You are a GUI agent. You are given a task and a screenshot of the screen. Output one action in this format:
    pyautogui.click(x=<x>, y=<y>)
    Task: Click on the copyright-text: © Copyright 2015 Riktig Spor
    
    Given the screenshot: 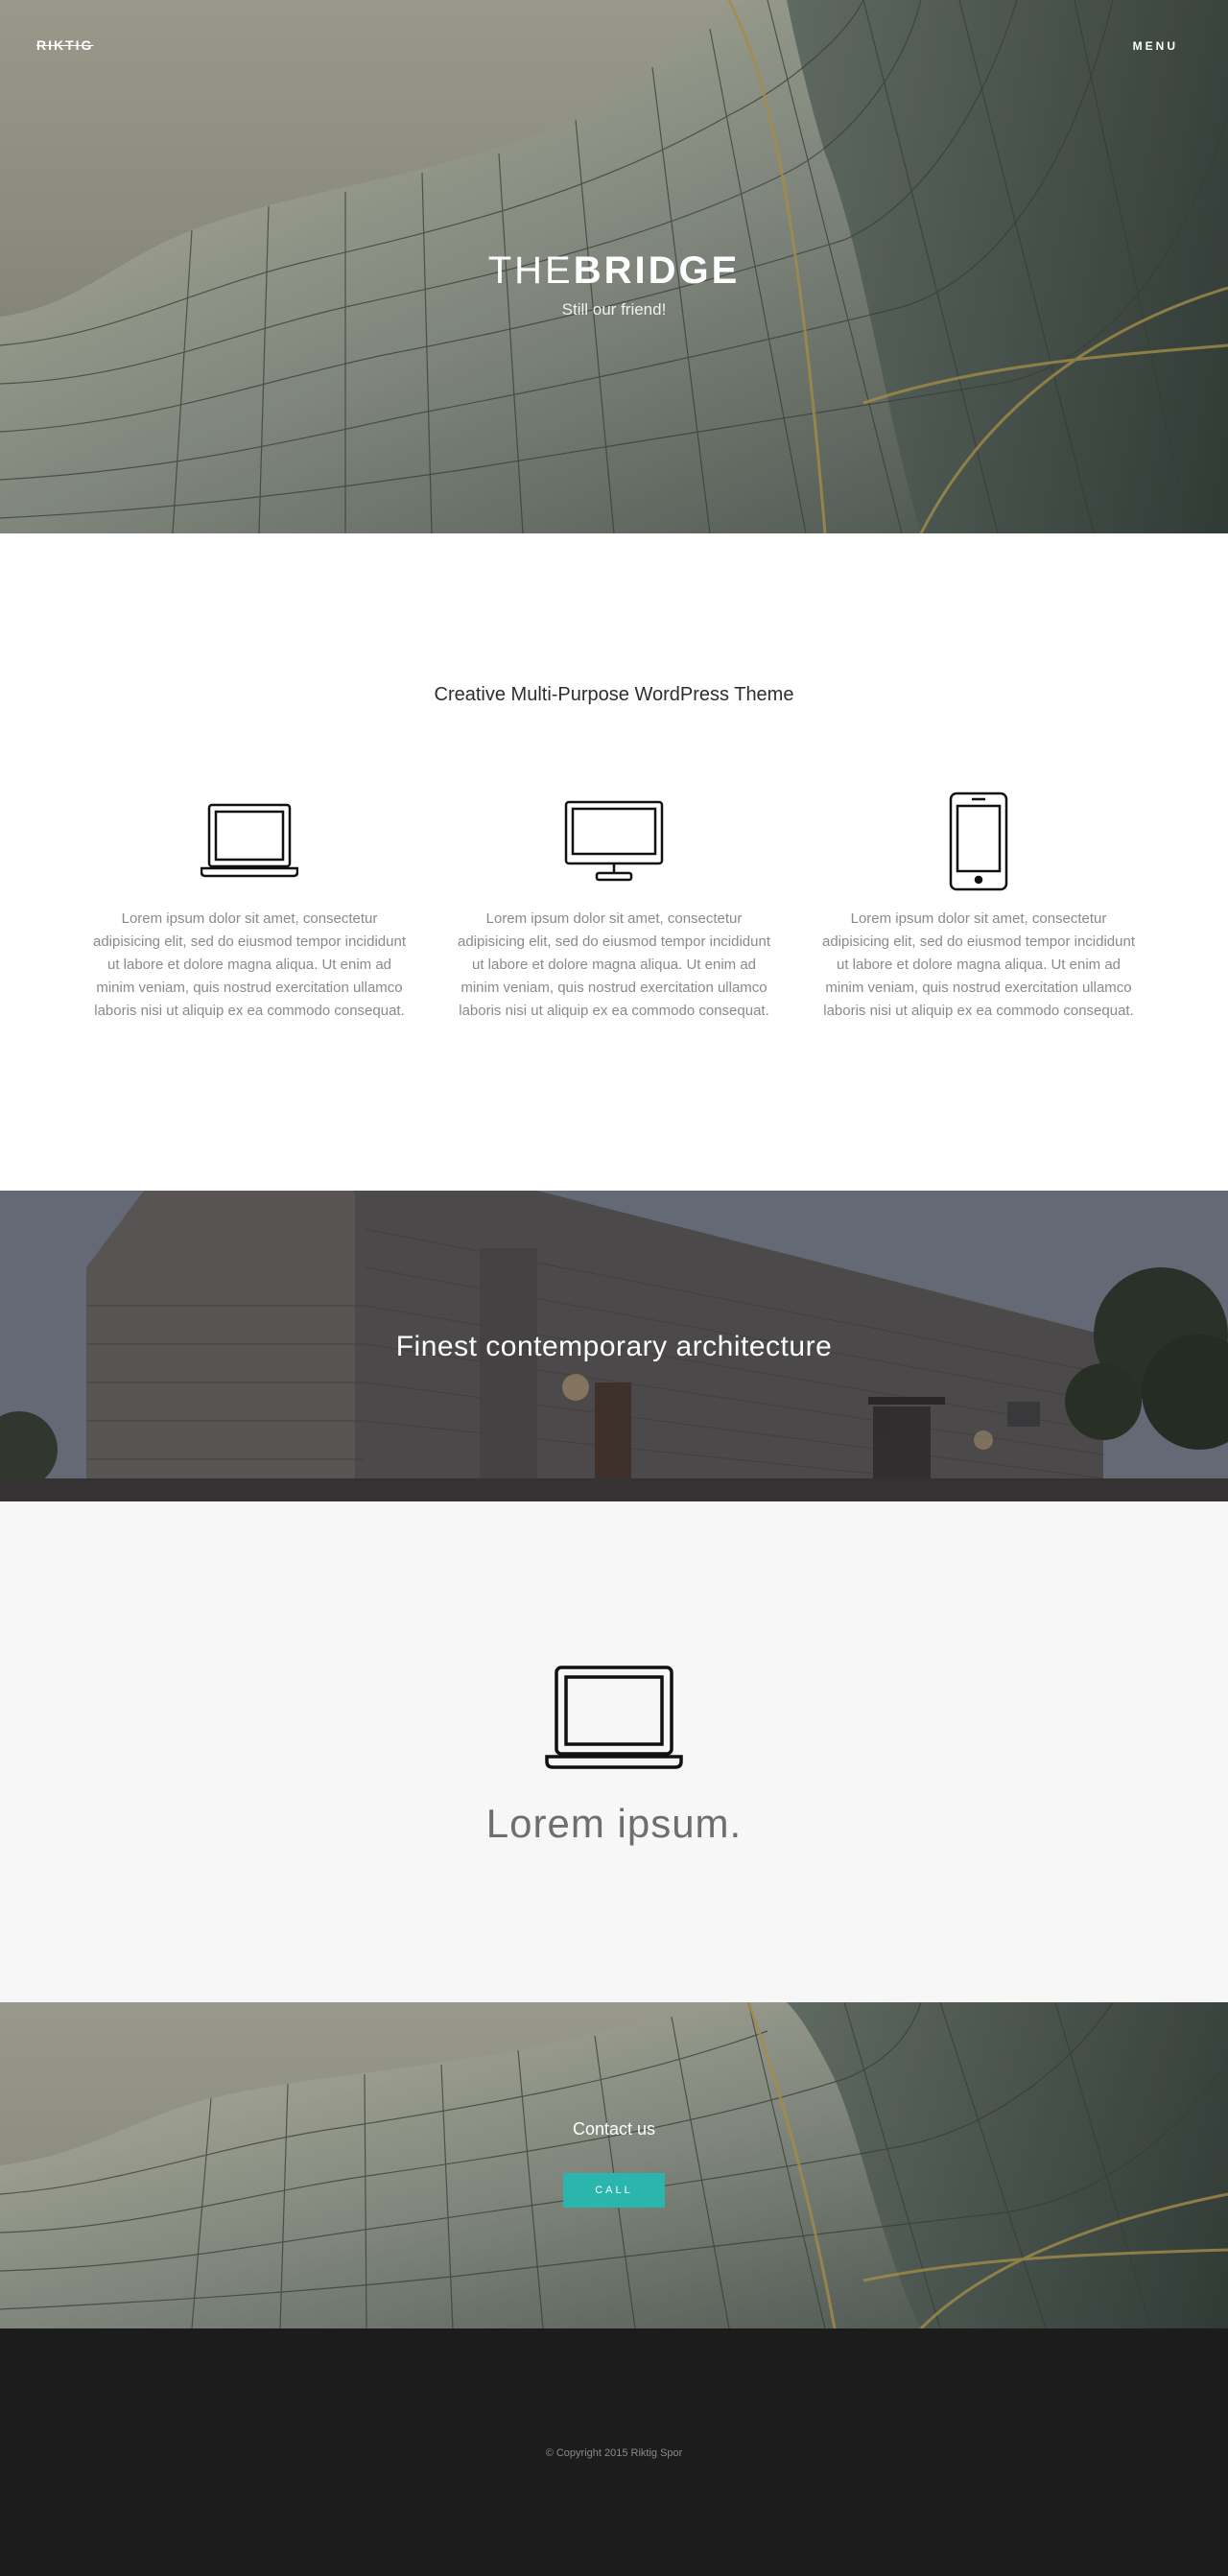 What is the action you would take?
    pyautogui.click(x=614, y=2453)
    